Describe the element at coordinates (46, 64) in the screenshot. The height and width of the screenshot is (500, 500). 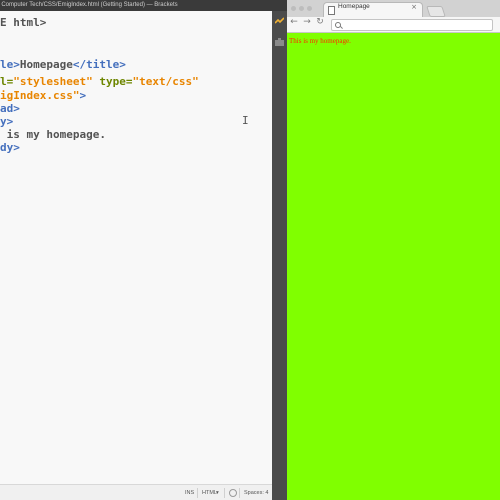
I see `code-token: Homepage` at that location.